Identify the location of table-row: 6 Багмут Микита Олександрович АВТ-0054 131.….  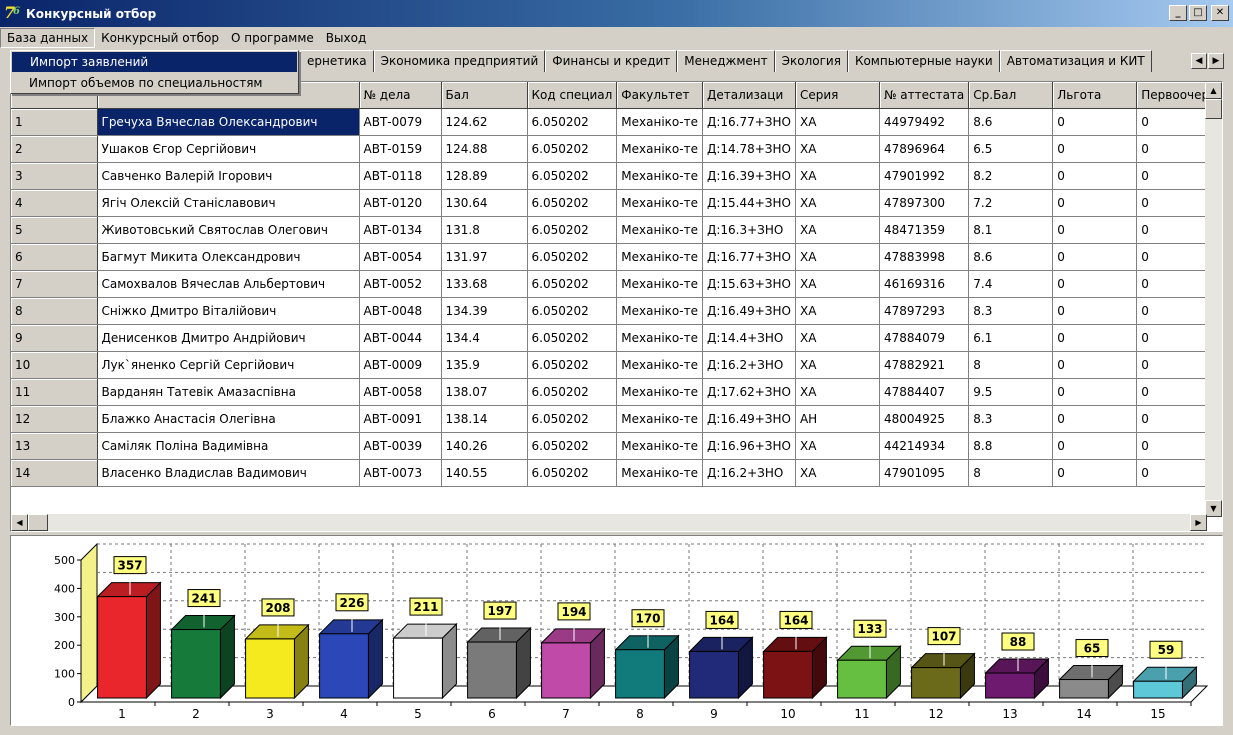
(616, 257).